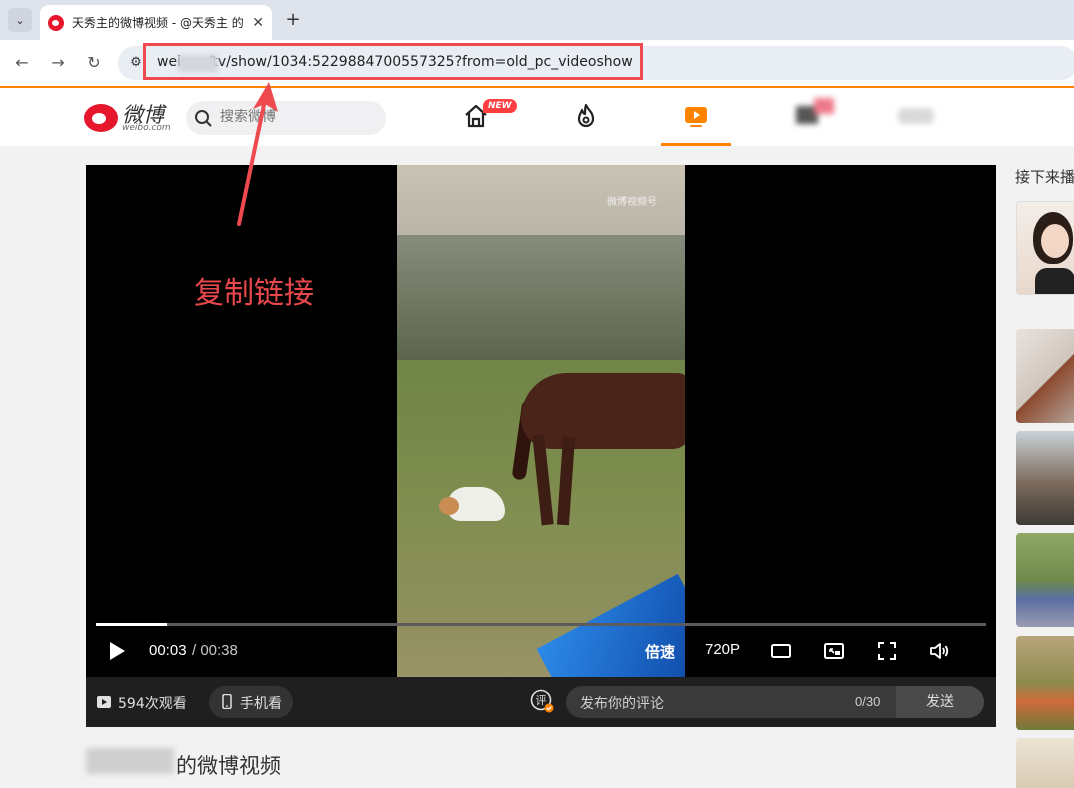 Image resolution: width=1074 pixels, height=788 pixels. I want to click on browser-tab-active: 天秀主的微博视频 - @天秀主 的 ✕, so click(156, 22).